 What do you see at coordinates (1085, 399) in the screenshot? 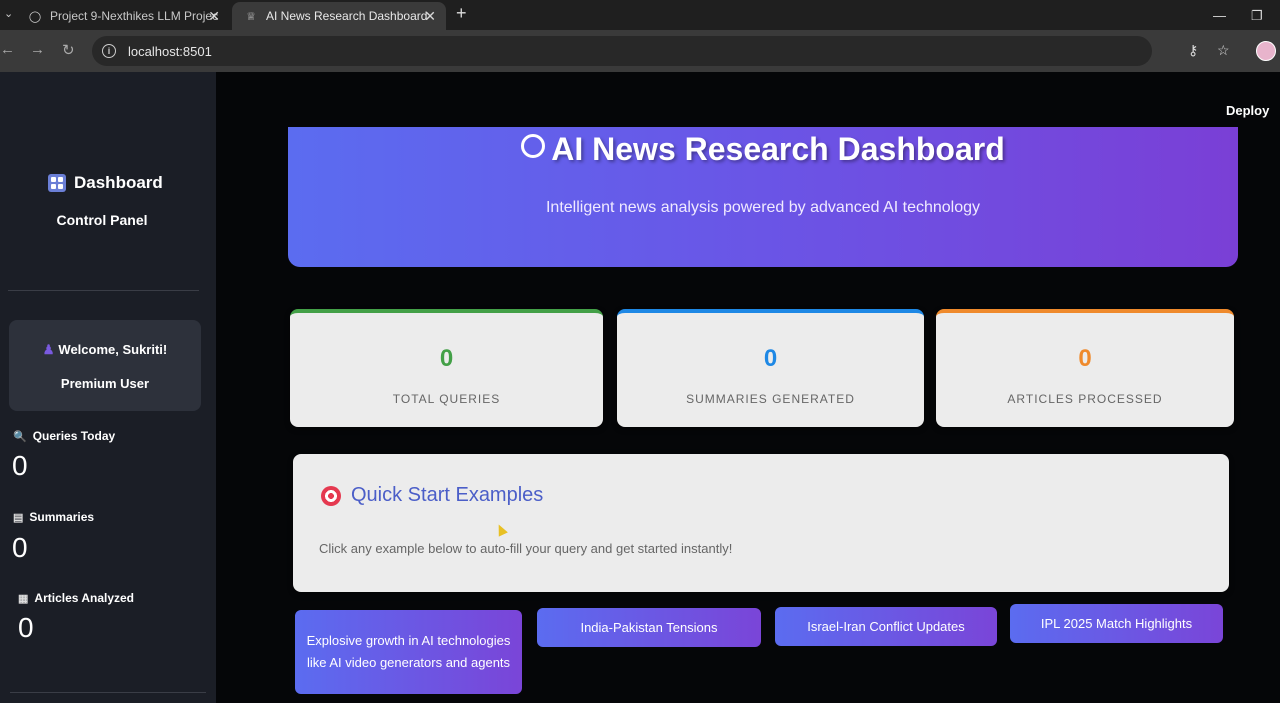
I see `stat-label: ARTICLES PROCESSED` at bounding box center [1085, 399].